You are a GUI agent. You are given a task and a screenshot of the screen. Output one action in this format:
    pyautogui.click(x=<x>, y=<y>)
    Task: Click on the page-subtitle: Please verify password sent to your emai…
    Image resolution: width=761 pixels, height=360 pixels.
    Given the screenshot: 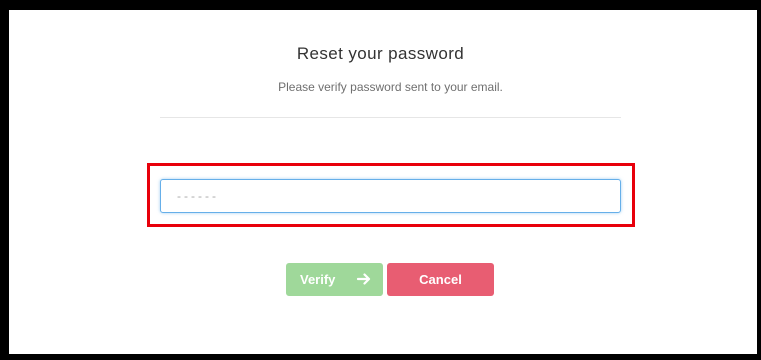 What is the action you would take?
    pyautogui.click(x=390, y=87)
    